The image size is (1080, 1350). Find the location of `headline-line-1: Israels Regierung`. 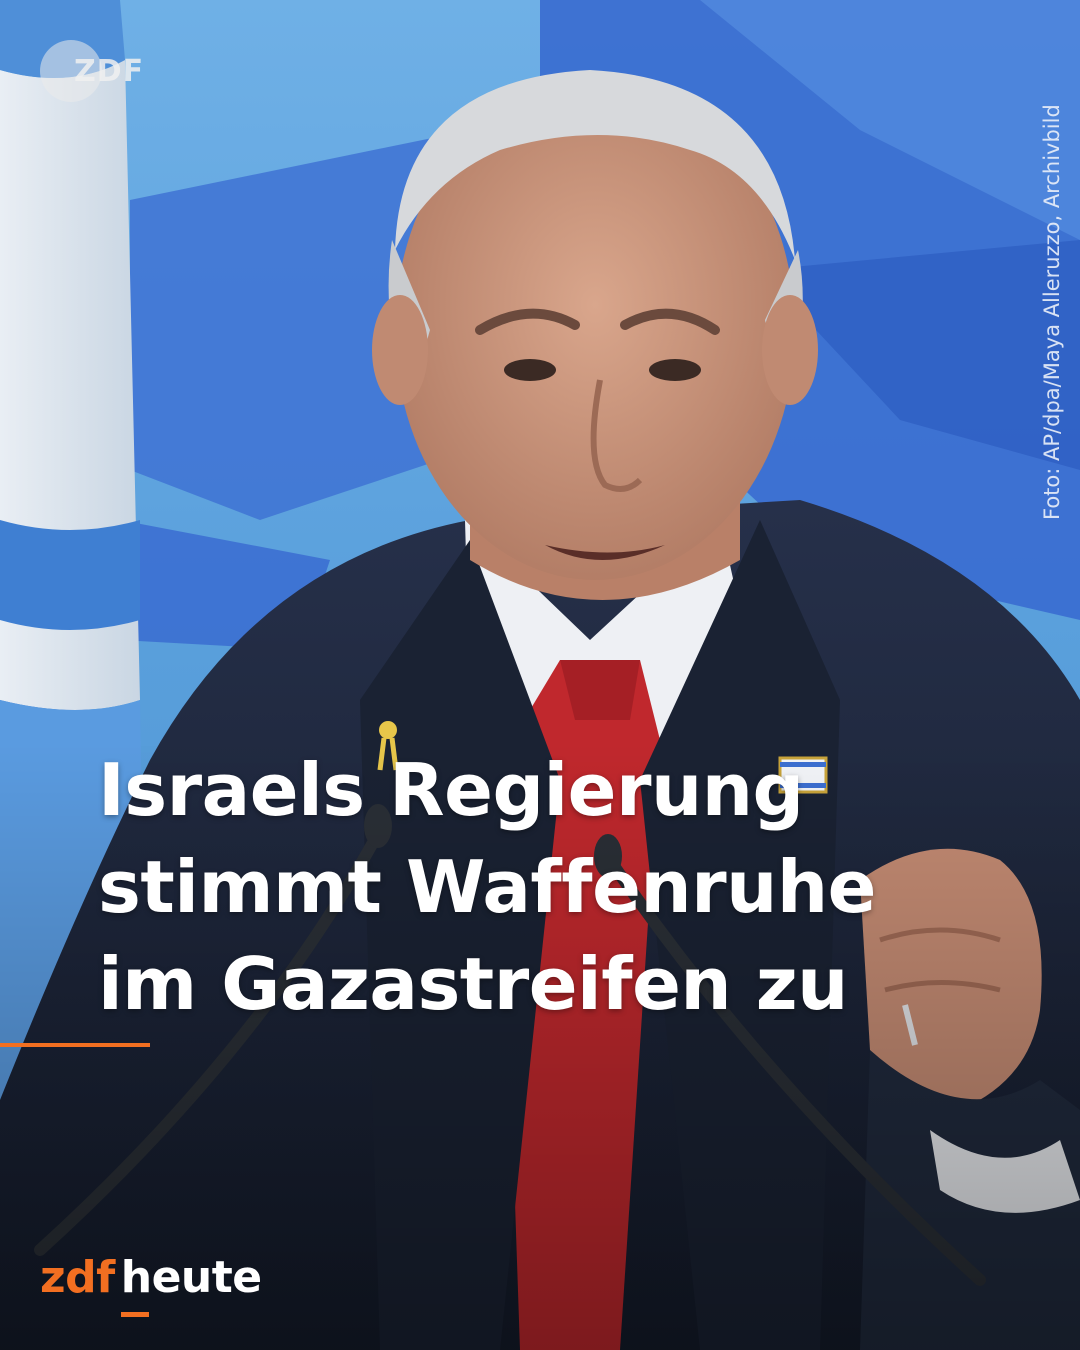

headline-line-1: Israels Regierung is located at coordinates (451, 790).